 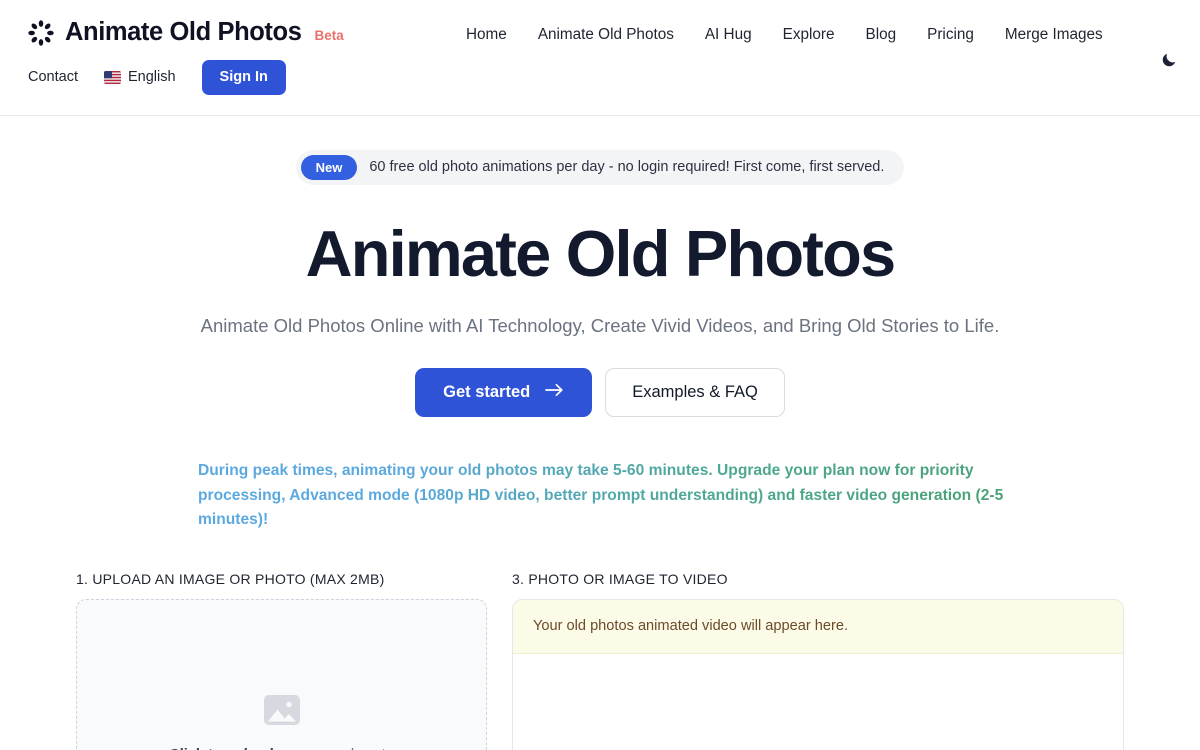 I want to click on cta-row: Get started Examples & FAQ, so click(x=600, y=393).